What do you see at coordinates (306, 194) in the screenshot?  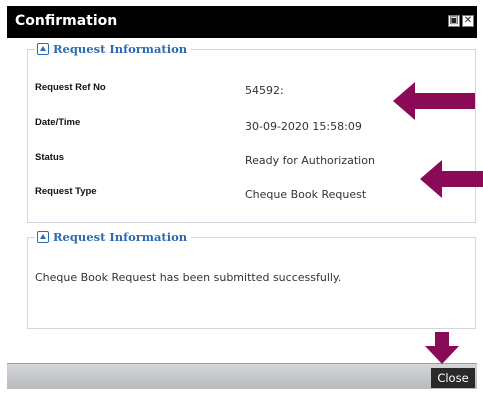 I see `request-type-value: Cheque Book Request` at bounding box center [306, 194].